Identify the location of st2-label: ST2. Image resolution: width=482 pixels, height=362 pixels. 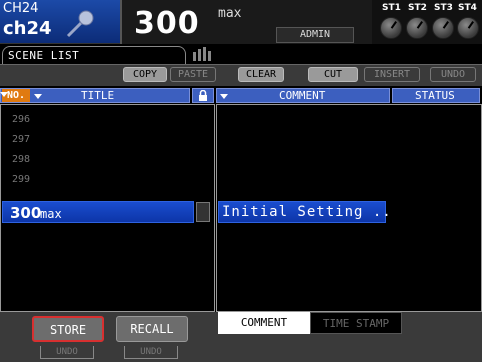
(417, 8).